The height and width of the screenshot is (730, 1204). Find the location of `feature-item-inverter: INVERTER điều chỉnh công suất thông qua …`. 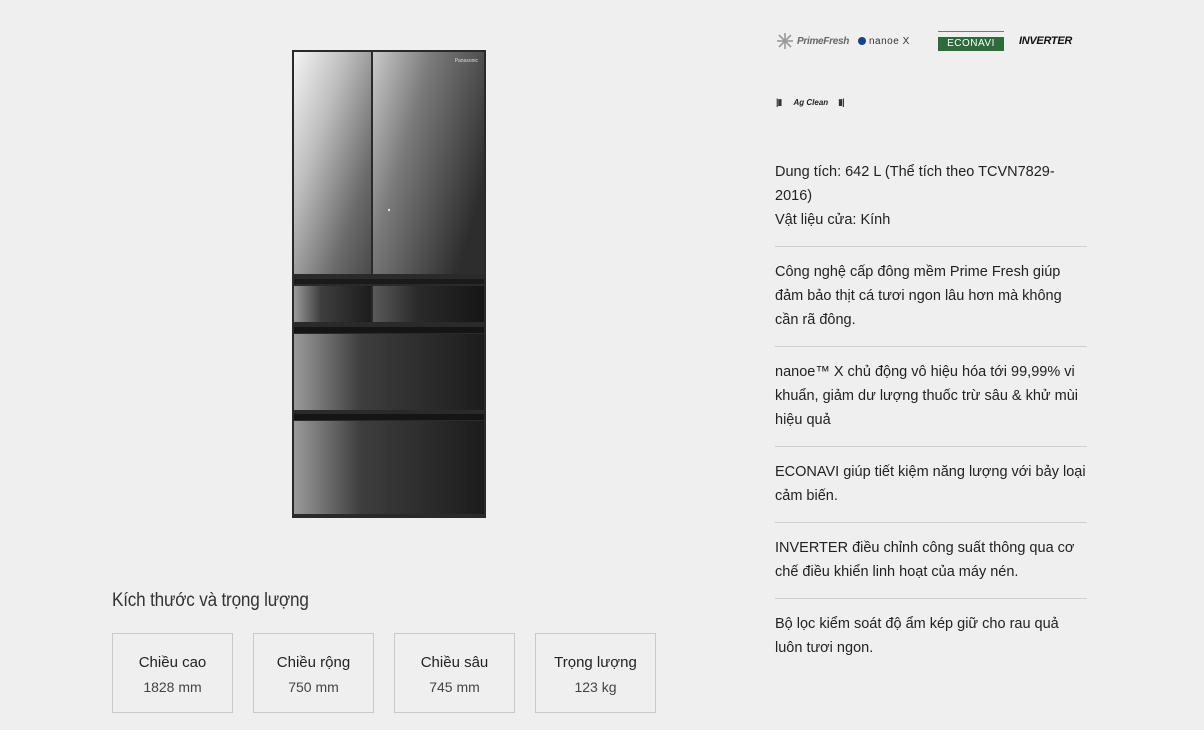

feature-item-inverter: INVERTER điều chỉnh công suất thông qua … is located at coordinates (931, 567).